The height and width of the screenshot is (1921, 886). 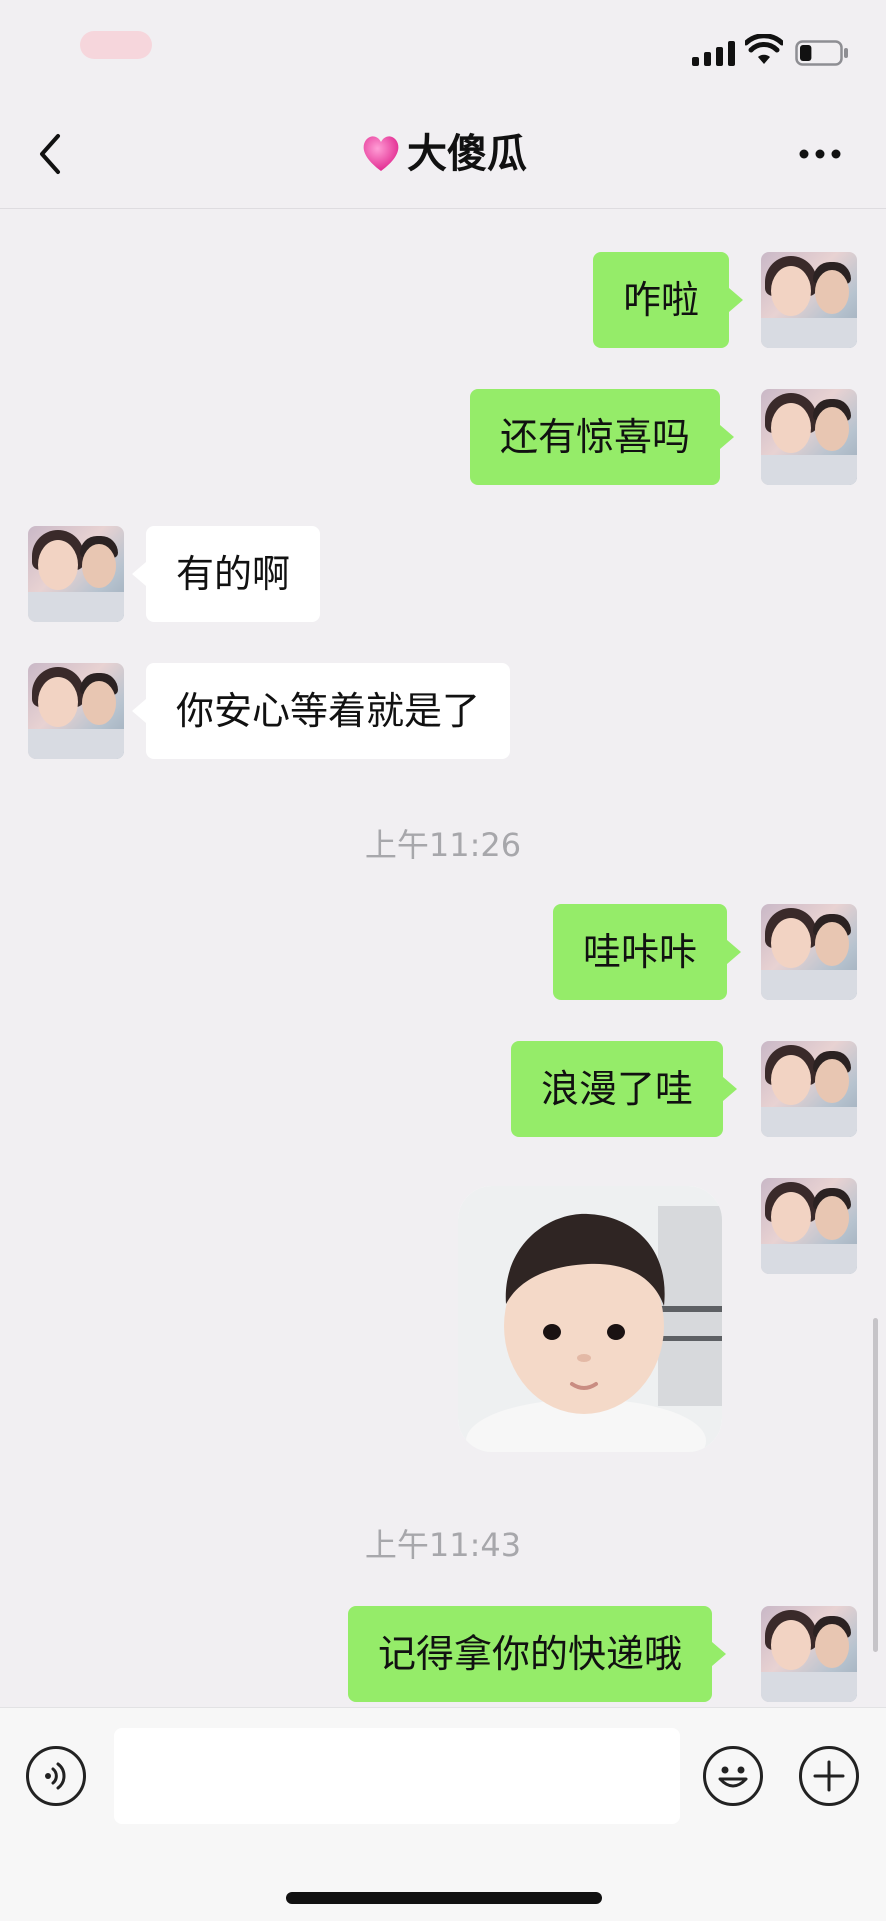 What do you see at coordinates (381, 153) in the screenshot?
I see `pink-heart-icon` at bounding box center [381, 153].